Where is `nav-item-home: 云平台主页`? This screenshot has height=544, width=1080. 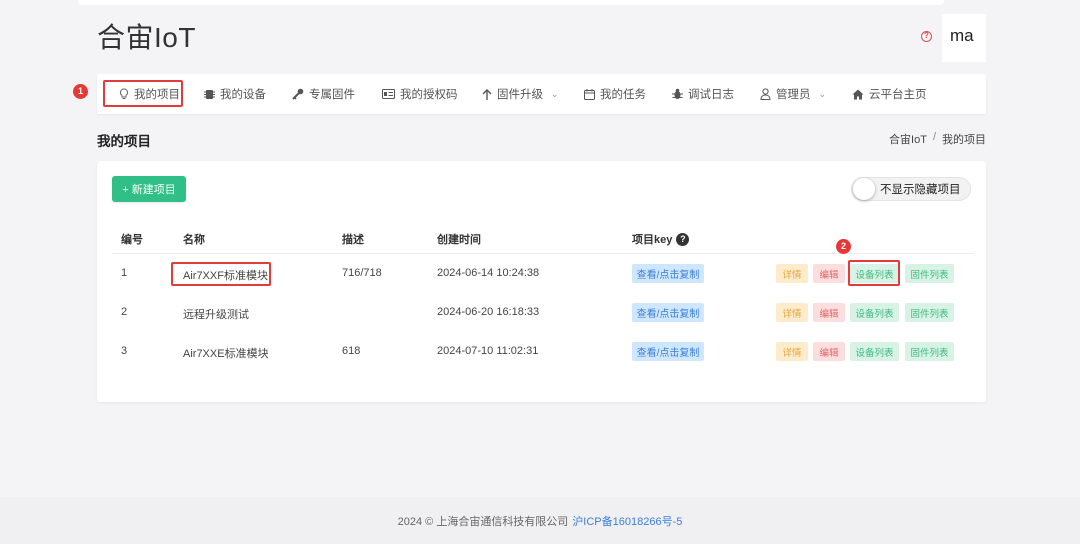 nav-item-home: 云平台主页 is located at coordinates (889, 94).